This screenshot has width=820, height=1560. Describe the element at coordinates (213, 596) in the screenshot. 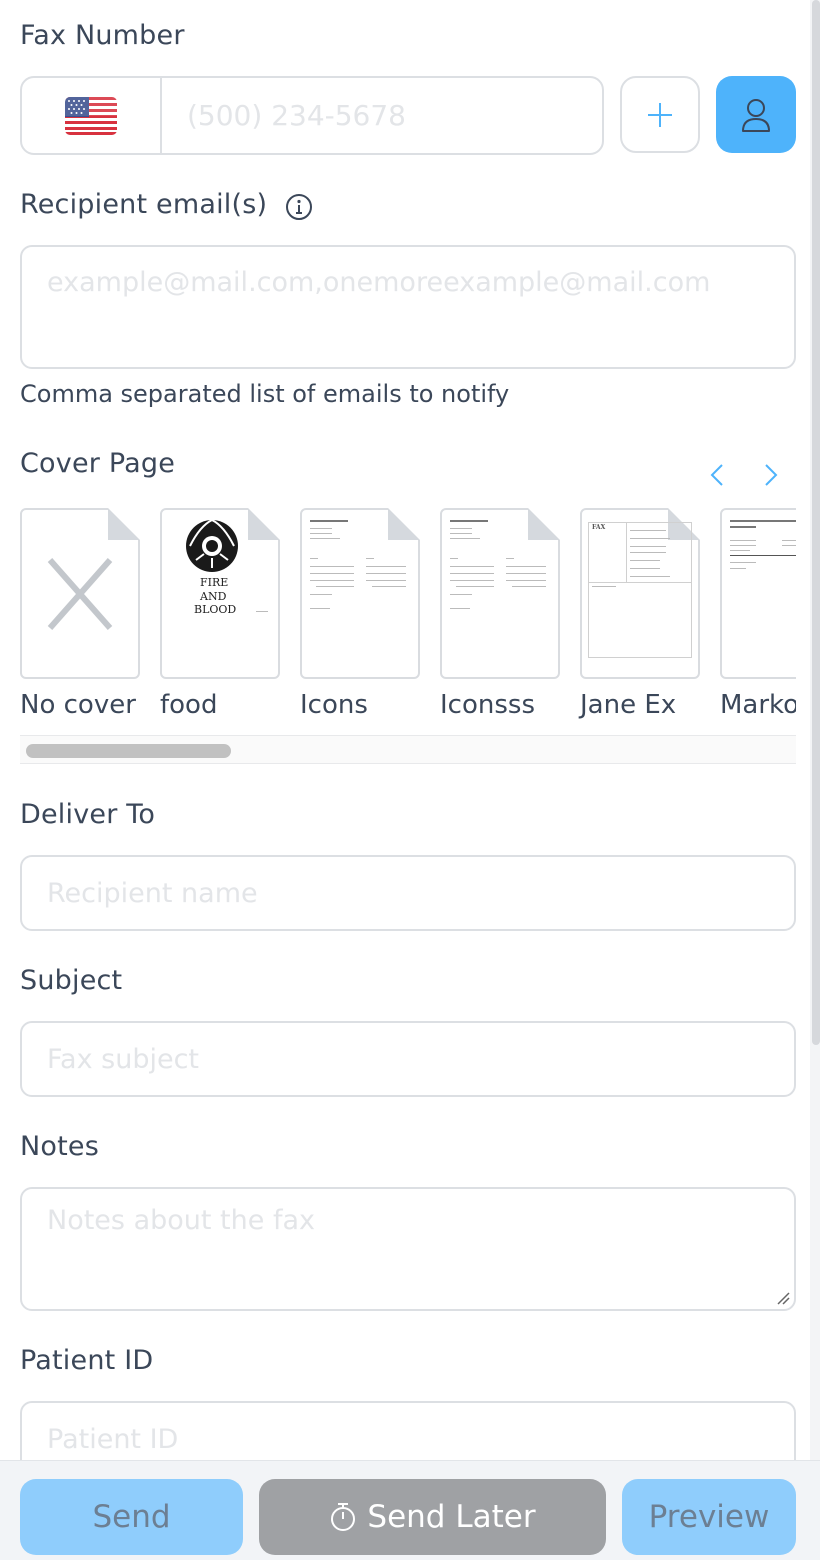

I see `logo-text-line: AND` at that location.